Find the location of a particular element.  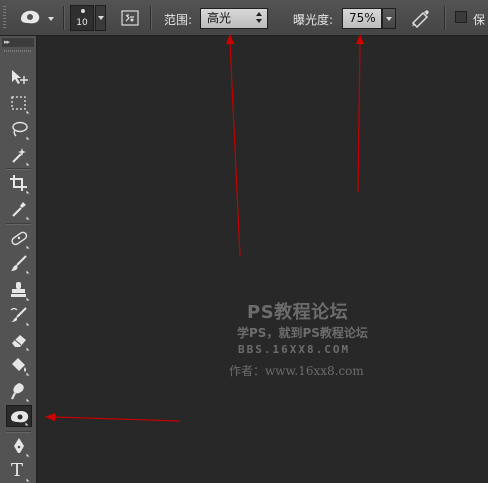

brush-tool is located at coordinates (19, 263).